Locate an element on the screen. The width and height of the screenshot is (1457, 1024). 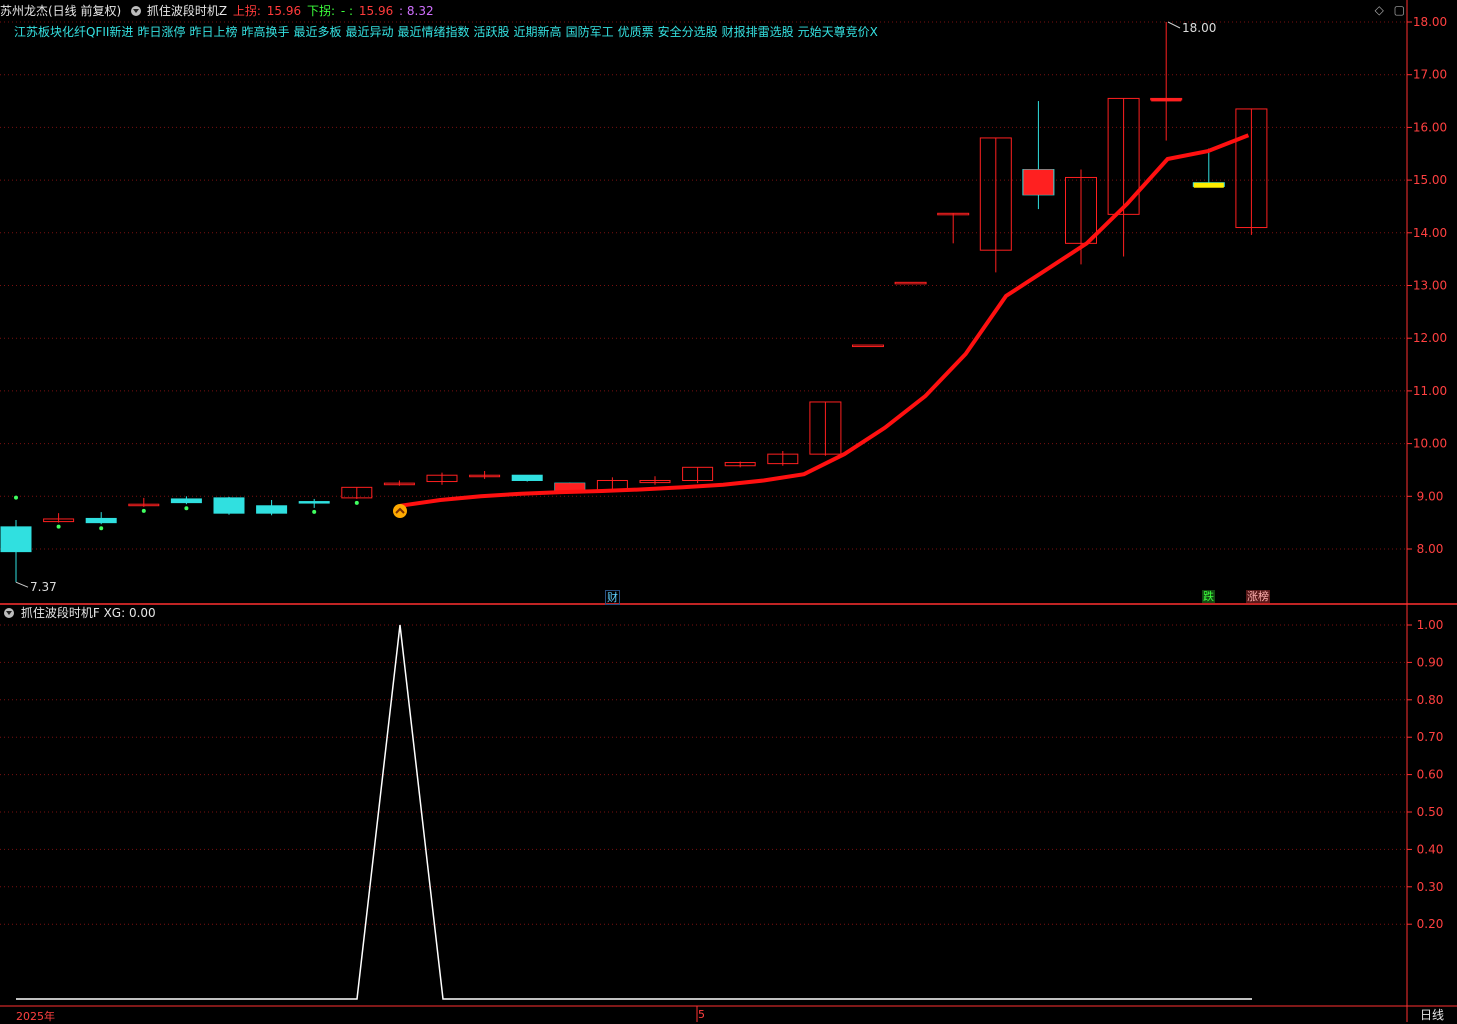
date-mid-label: 5 is located at coordinates (701, 1014).